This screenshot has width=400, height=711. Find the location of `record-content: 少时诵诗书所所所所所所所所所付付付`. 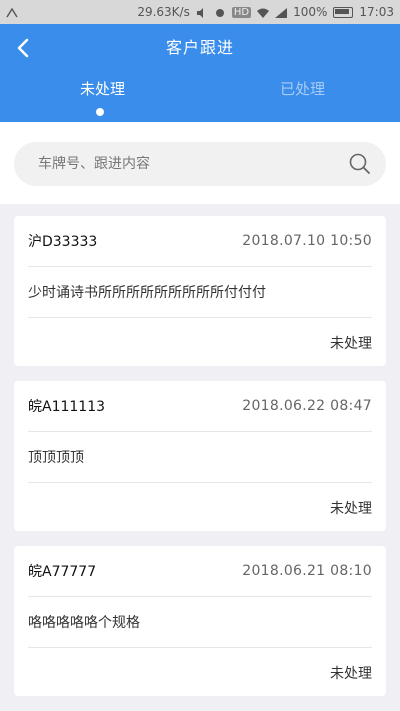

record-content: 少时诵诗书所所所所所所所所所付付付 is located at coordinates (200, 292).